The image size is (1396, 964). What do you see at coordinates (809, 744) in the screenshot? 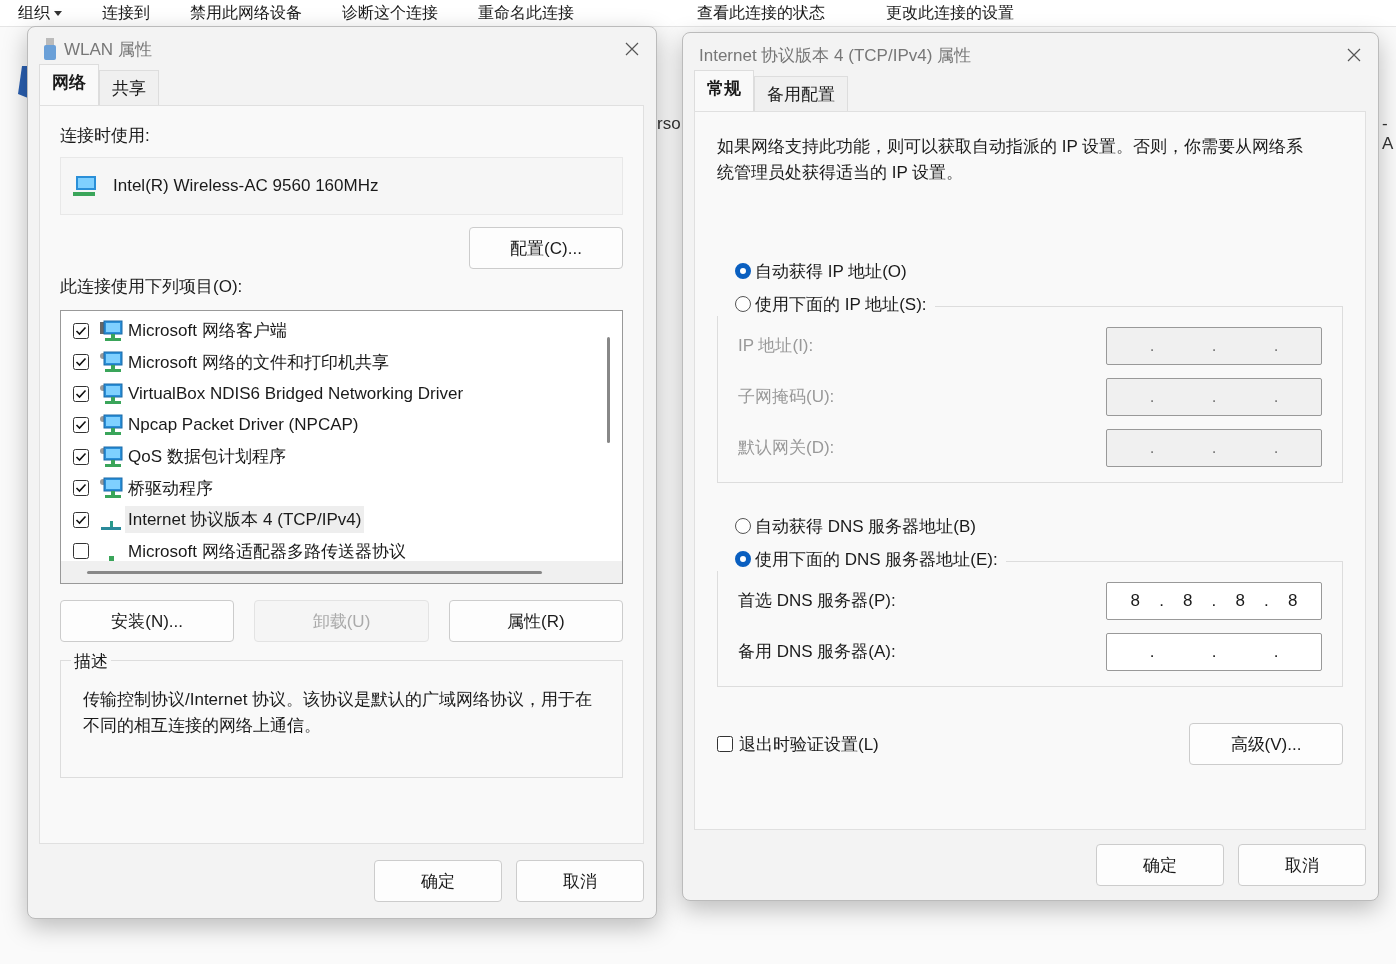
I see `checkbox-label: 退出时验证设置(L)` at bounding box center [809, 744].